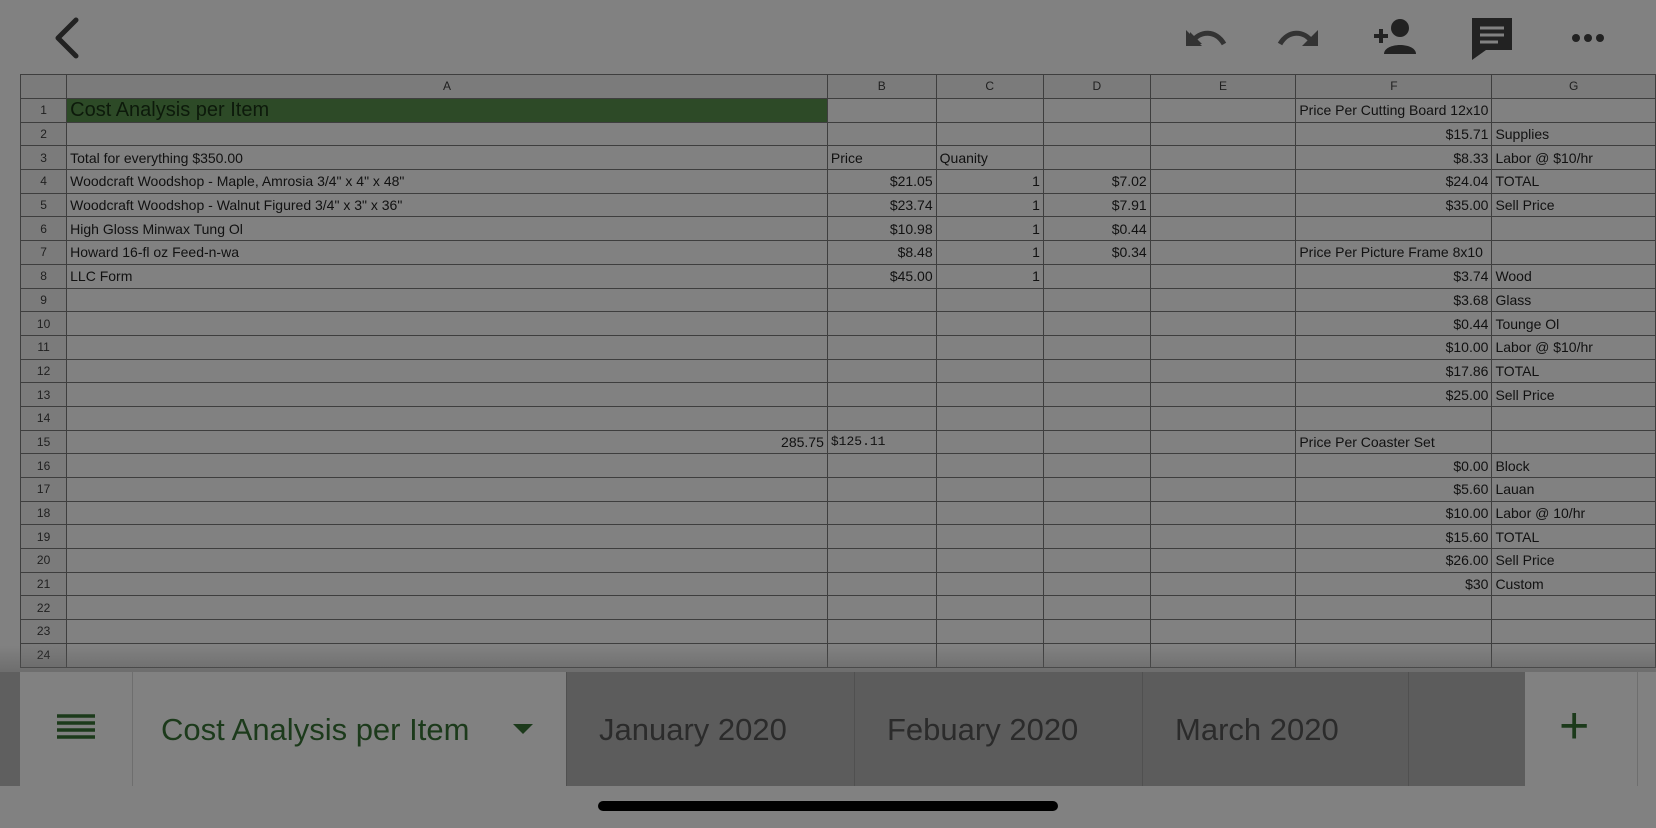 This screenshot has height=828, width=1656. Describe the element at coordinates (989, 537) in the screenshot. I see `cell-c19` at that location.